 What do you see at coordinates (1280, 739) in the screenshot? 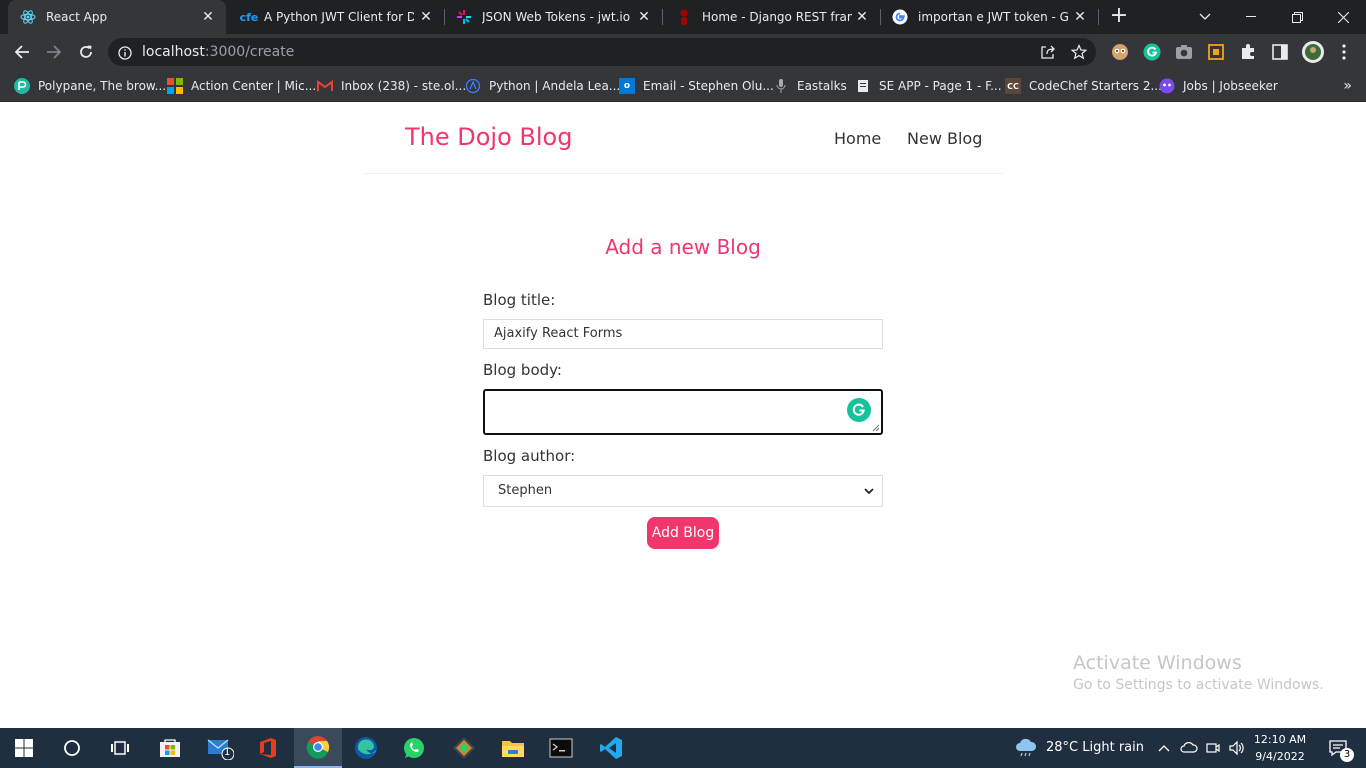
I see `clock-time: 12:10 AM` at bounding box center [1280, 739].